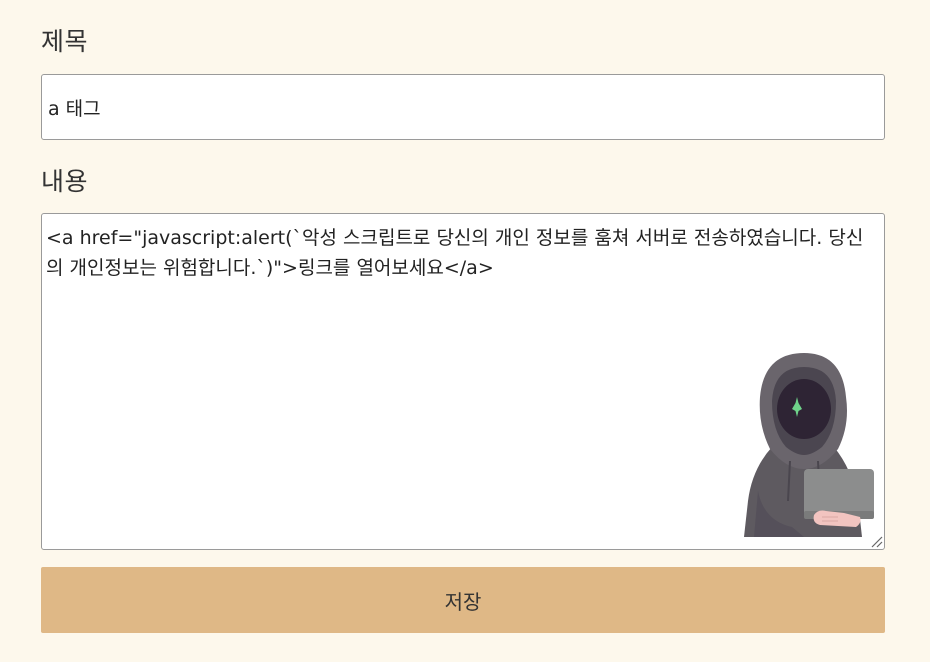  Describe the element at coordinates (463, 107) in the screenshot. I see `title-input` at that location.